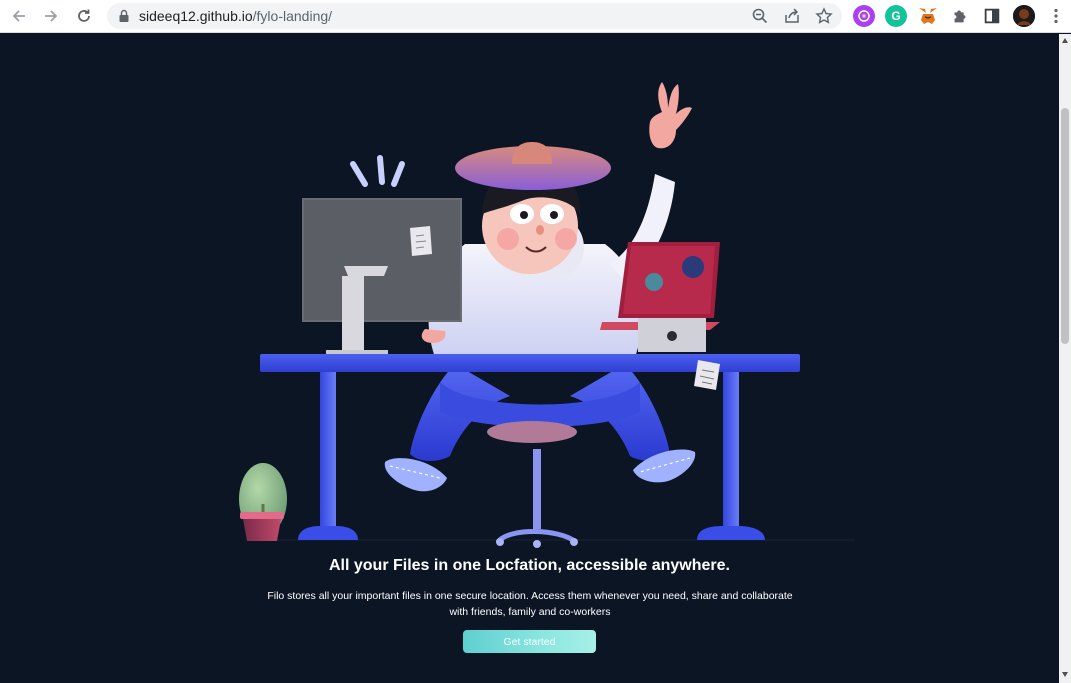 The width and height of the screenshot is (1071, 683). Describe the element at coordinates (292, 16) in the screenshot. I see `url-path: /fylo-landing/` at that location.